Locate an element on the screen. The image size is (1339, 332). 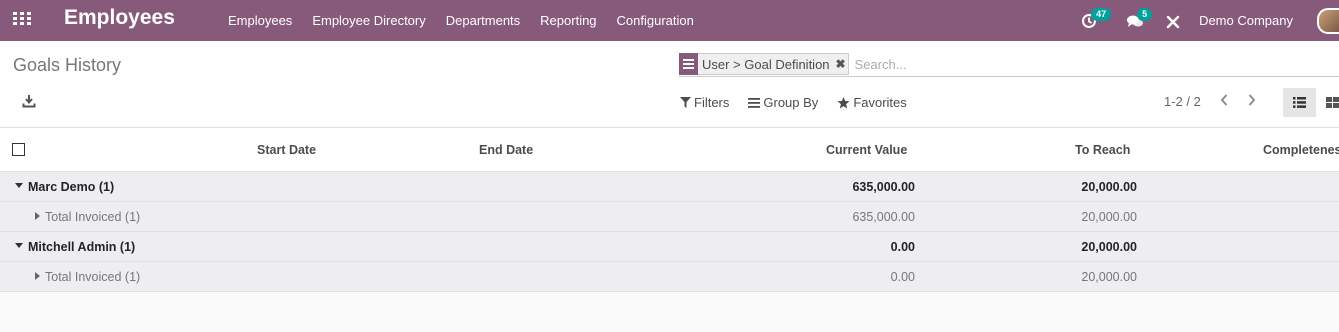
list-icon is located at coordinates (1299, 102).